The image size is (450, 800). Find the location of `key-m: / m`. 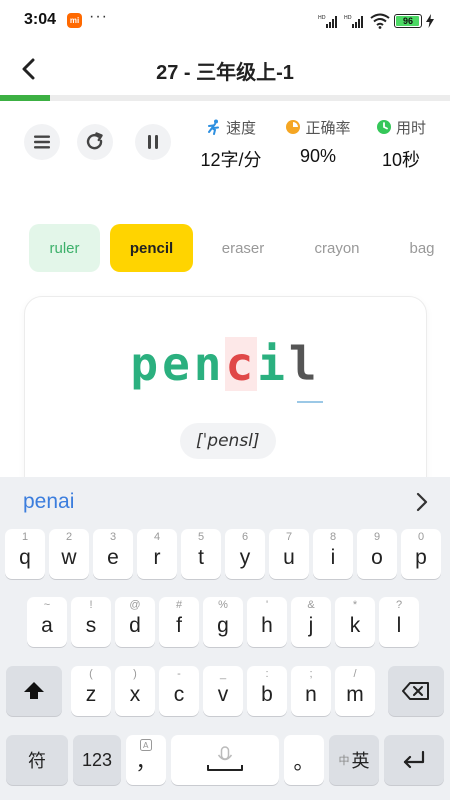

key-m: / m is located at coordinates (355, 691).